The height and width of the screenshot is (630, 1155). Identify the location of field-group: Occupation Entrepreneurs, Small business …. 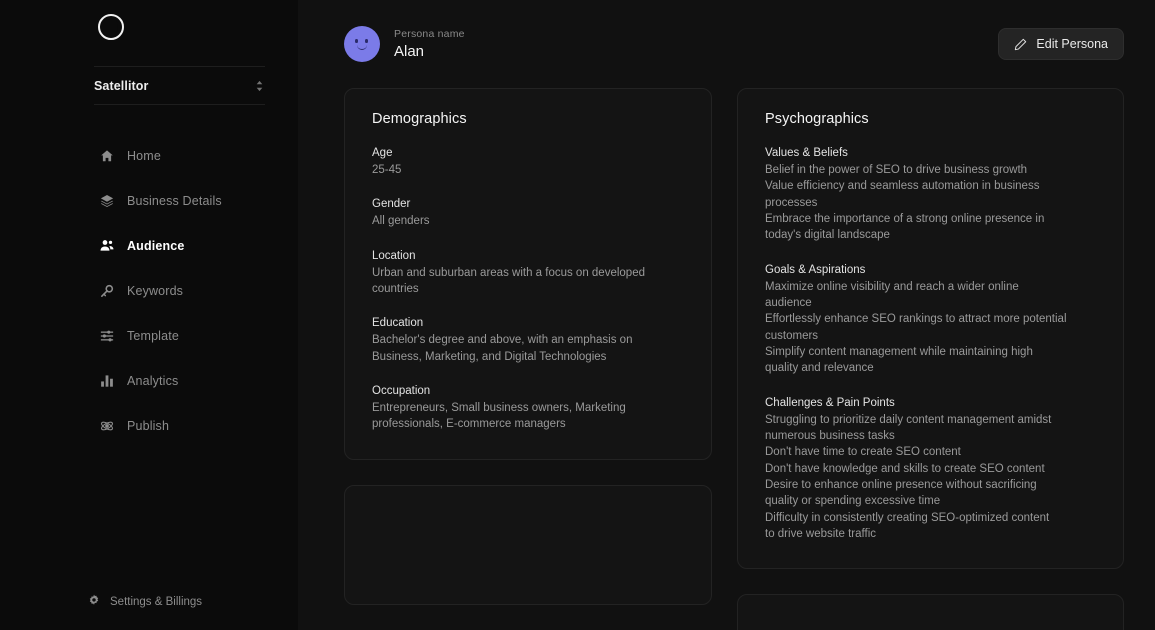
(528, 409).